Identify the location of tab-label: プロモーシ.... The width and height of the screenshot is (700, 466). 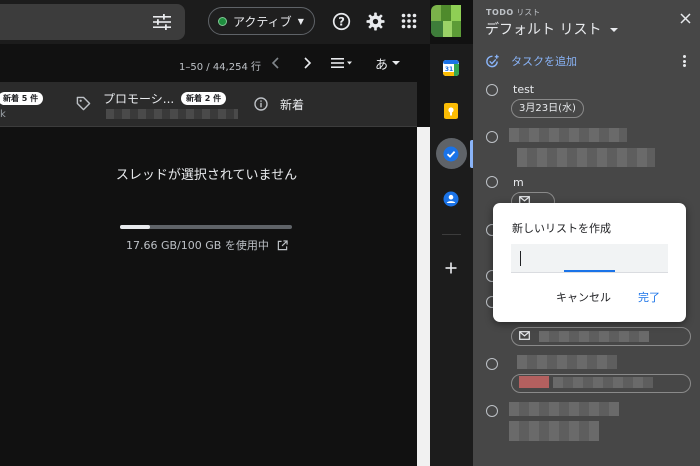
(139, 99).